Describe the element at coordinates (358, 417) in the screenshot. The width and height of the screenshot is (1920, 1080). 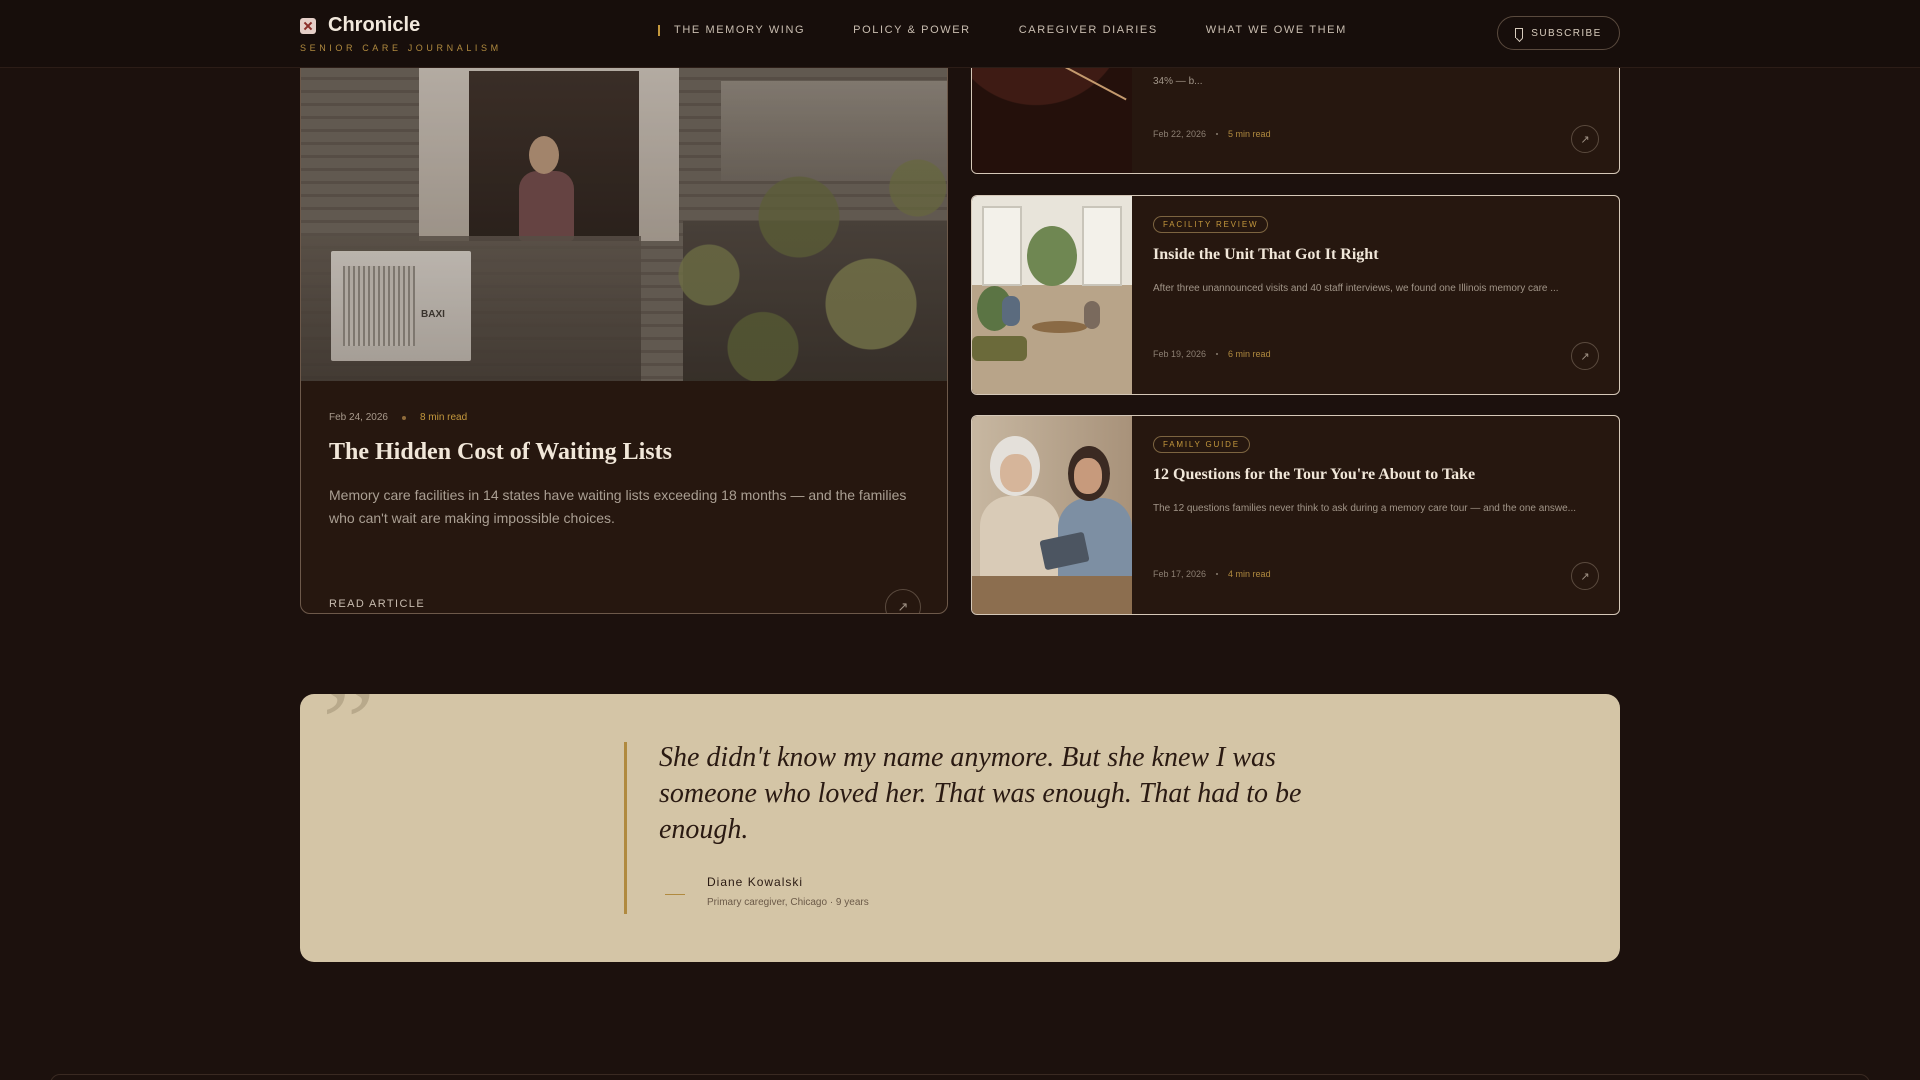
I see `featured-date: Feb 24, 2026` at that location.